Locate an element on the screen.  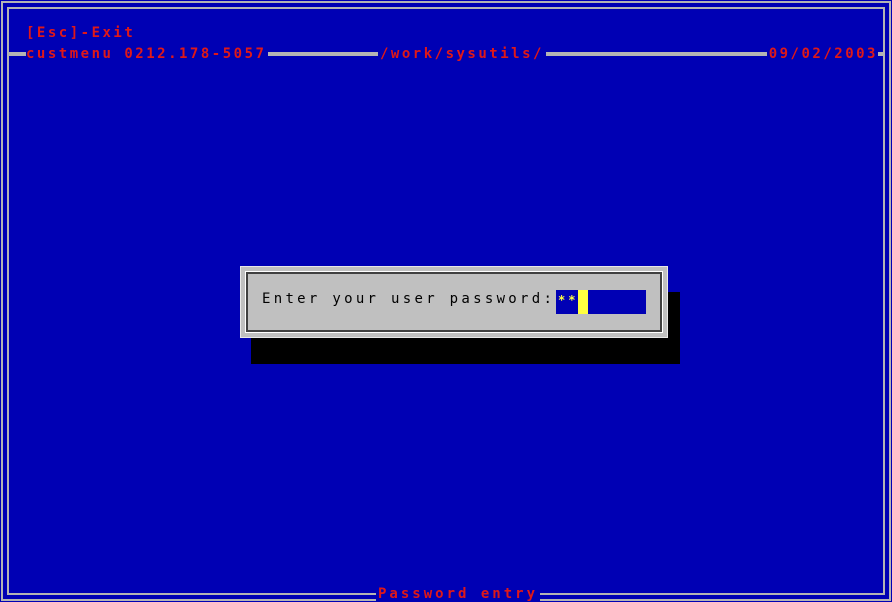
current-path: /work/sysutils/ is located at coordinates (462, 54).